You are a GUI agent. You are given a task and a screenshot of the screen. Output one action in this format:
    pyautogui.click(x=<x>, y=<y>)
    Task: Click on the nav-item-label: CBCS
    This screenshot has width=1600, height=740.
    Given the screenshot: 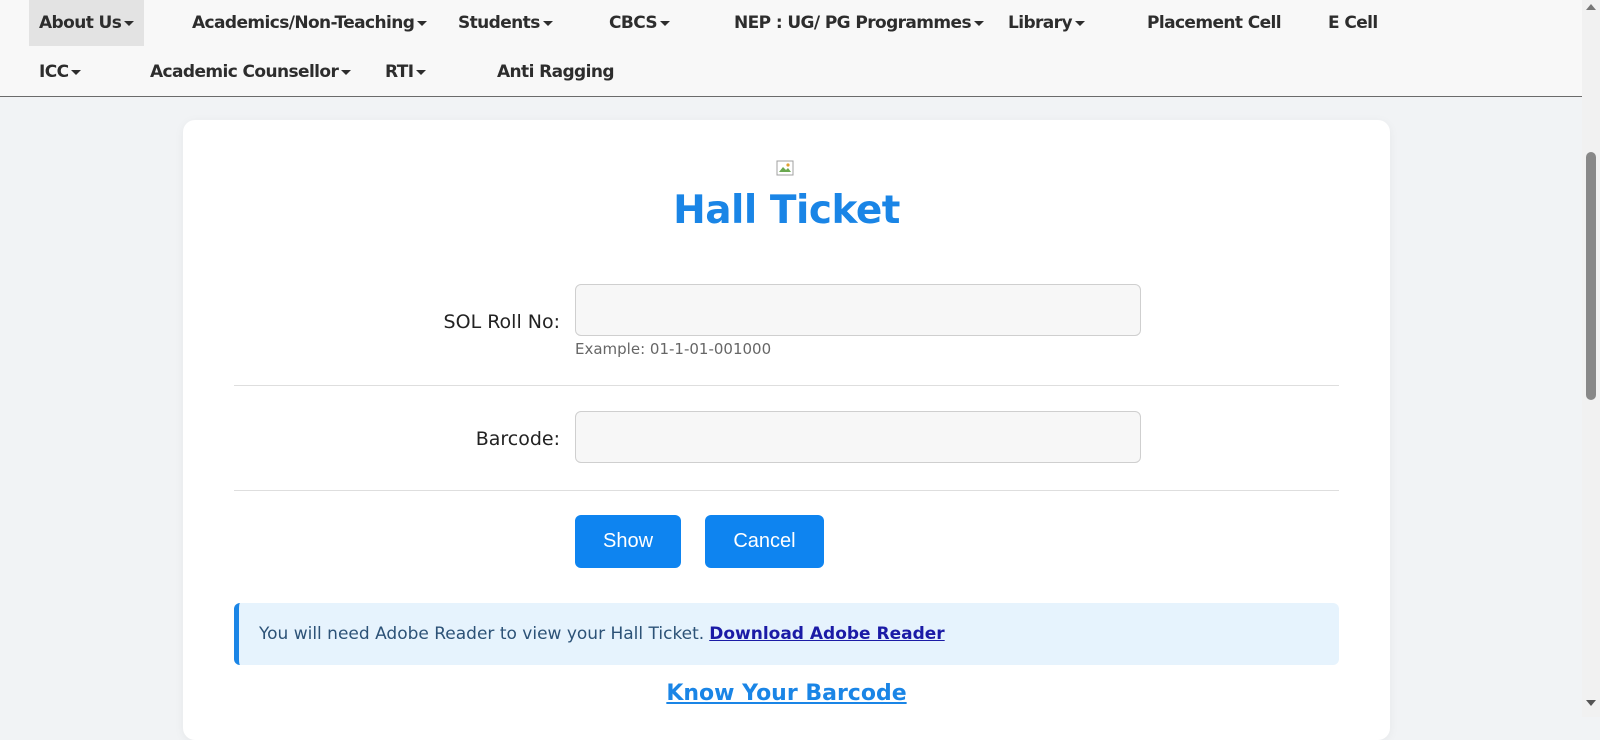 What is the action you would take?
    pyautogui.click(x=633, y=23)
    